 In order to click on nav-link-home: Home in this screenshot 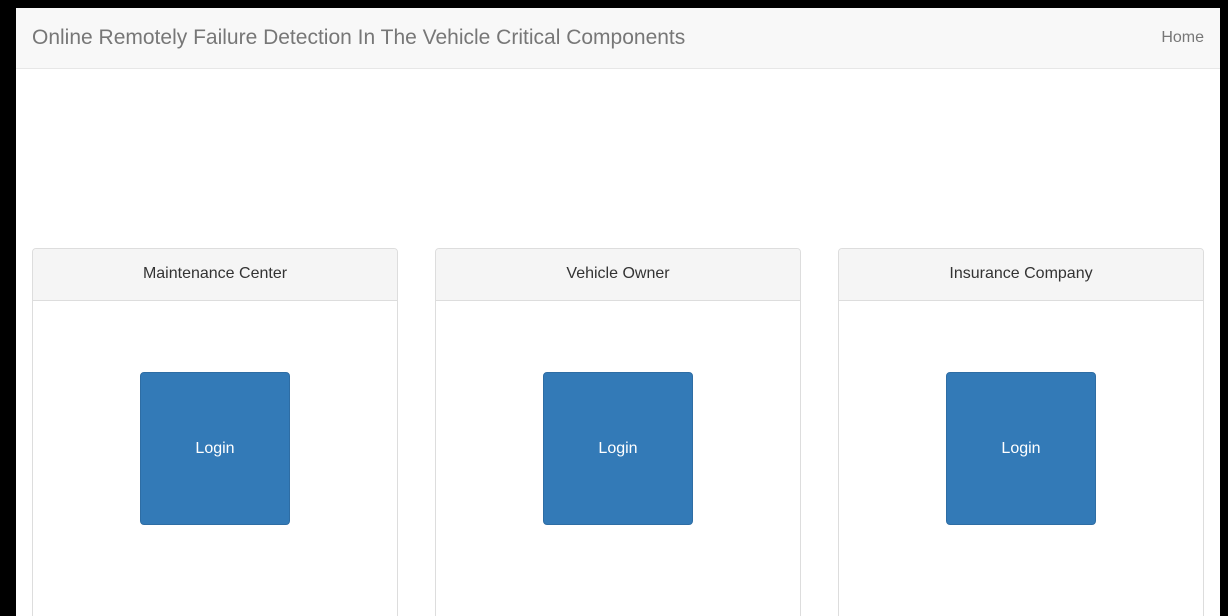, I will do `click(1182, 38)`.